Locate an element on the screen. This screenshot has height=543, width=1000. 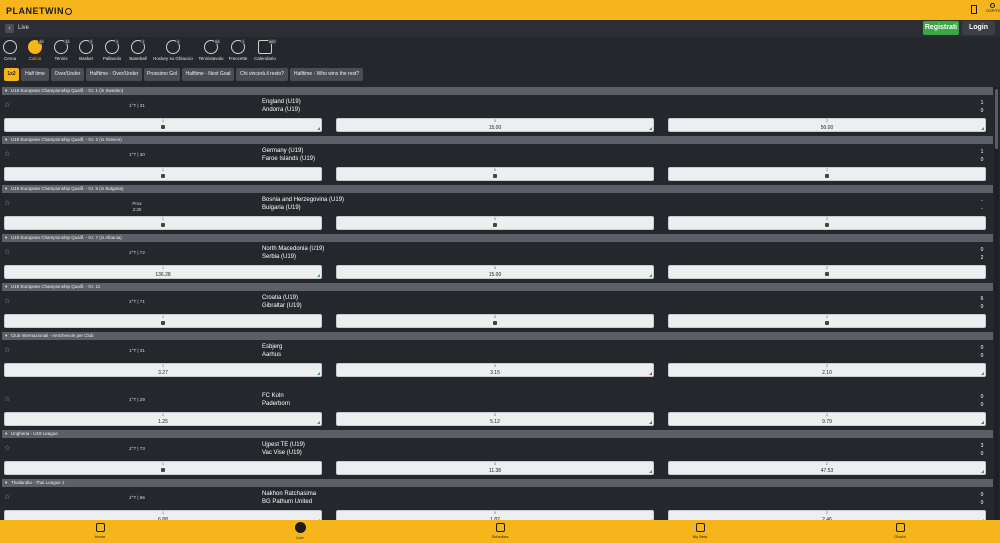
league-header: ▾ Ungheria - U19 League is located at coordinates (497, 434).